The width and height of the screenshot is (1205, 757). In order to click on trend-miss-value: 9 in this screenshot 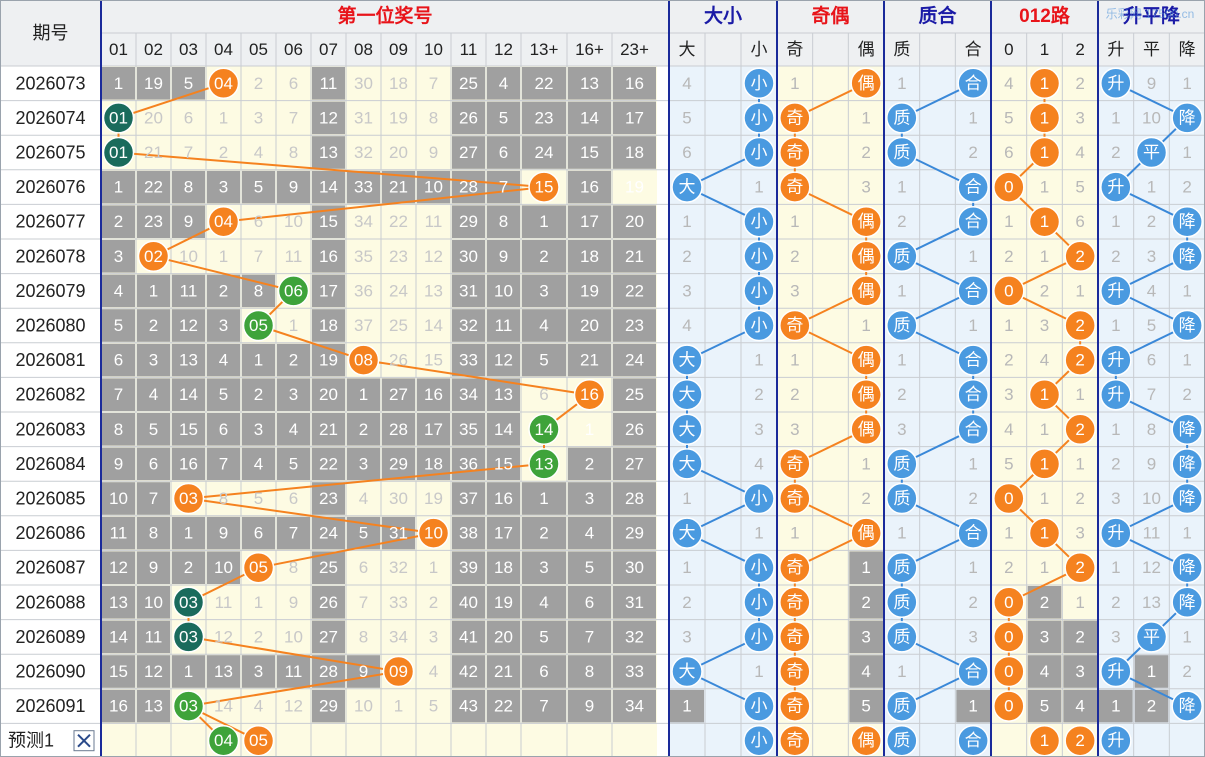, I will do `click(1151, 463)`.